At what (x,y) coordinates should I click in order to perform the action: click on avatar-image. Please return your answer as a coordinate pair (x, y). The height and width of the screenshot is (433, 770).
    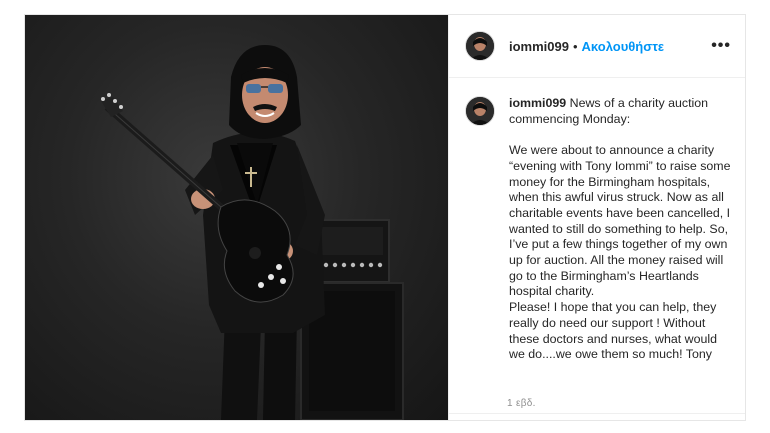
    Looking at the image, I should click on (480, 46).